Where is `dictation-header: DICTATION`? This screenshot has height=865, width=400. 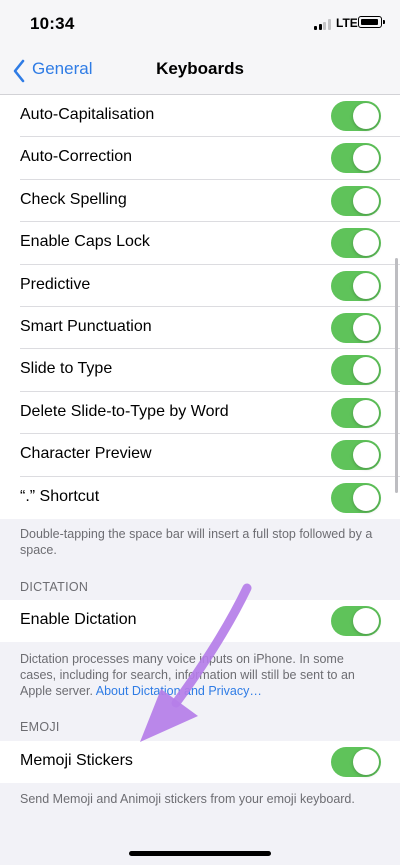 dictation-header: DICTATION is located at coordinates (54, 587).